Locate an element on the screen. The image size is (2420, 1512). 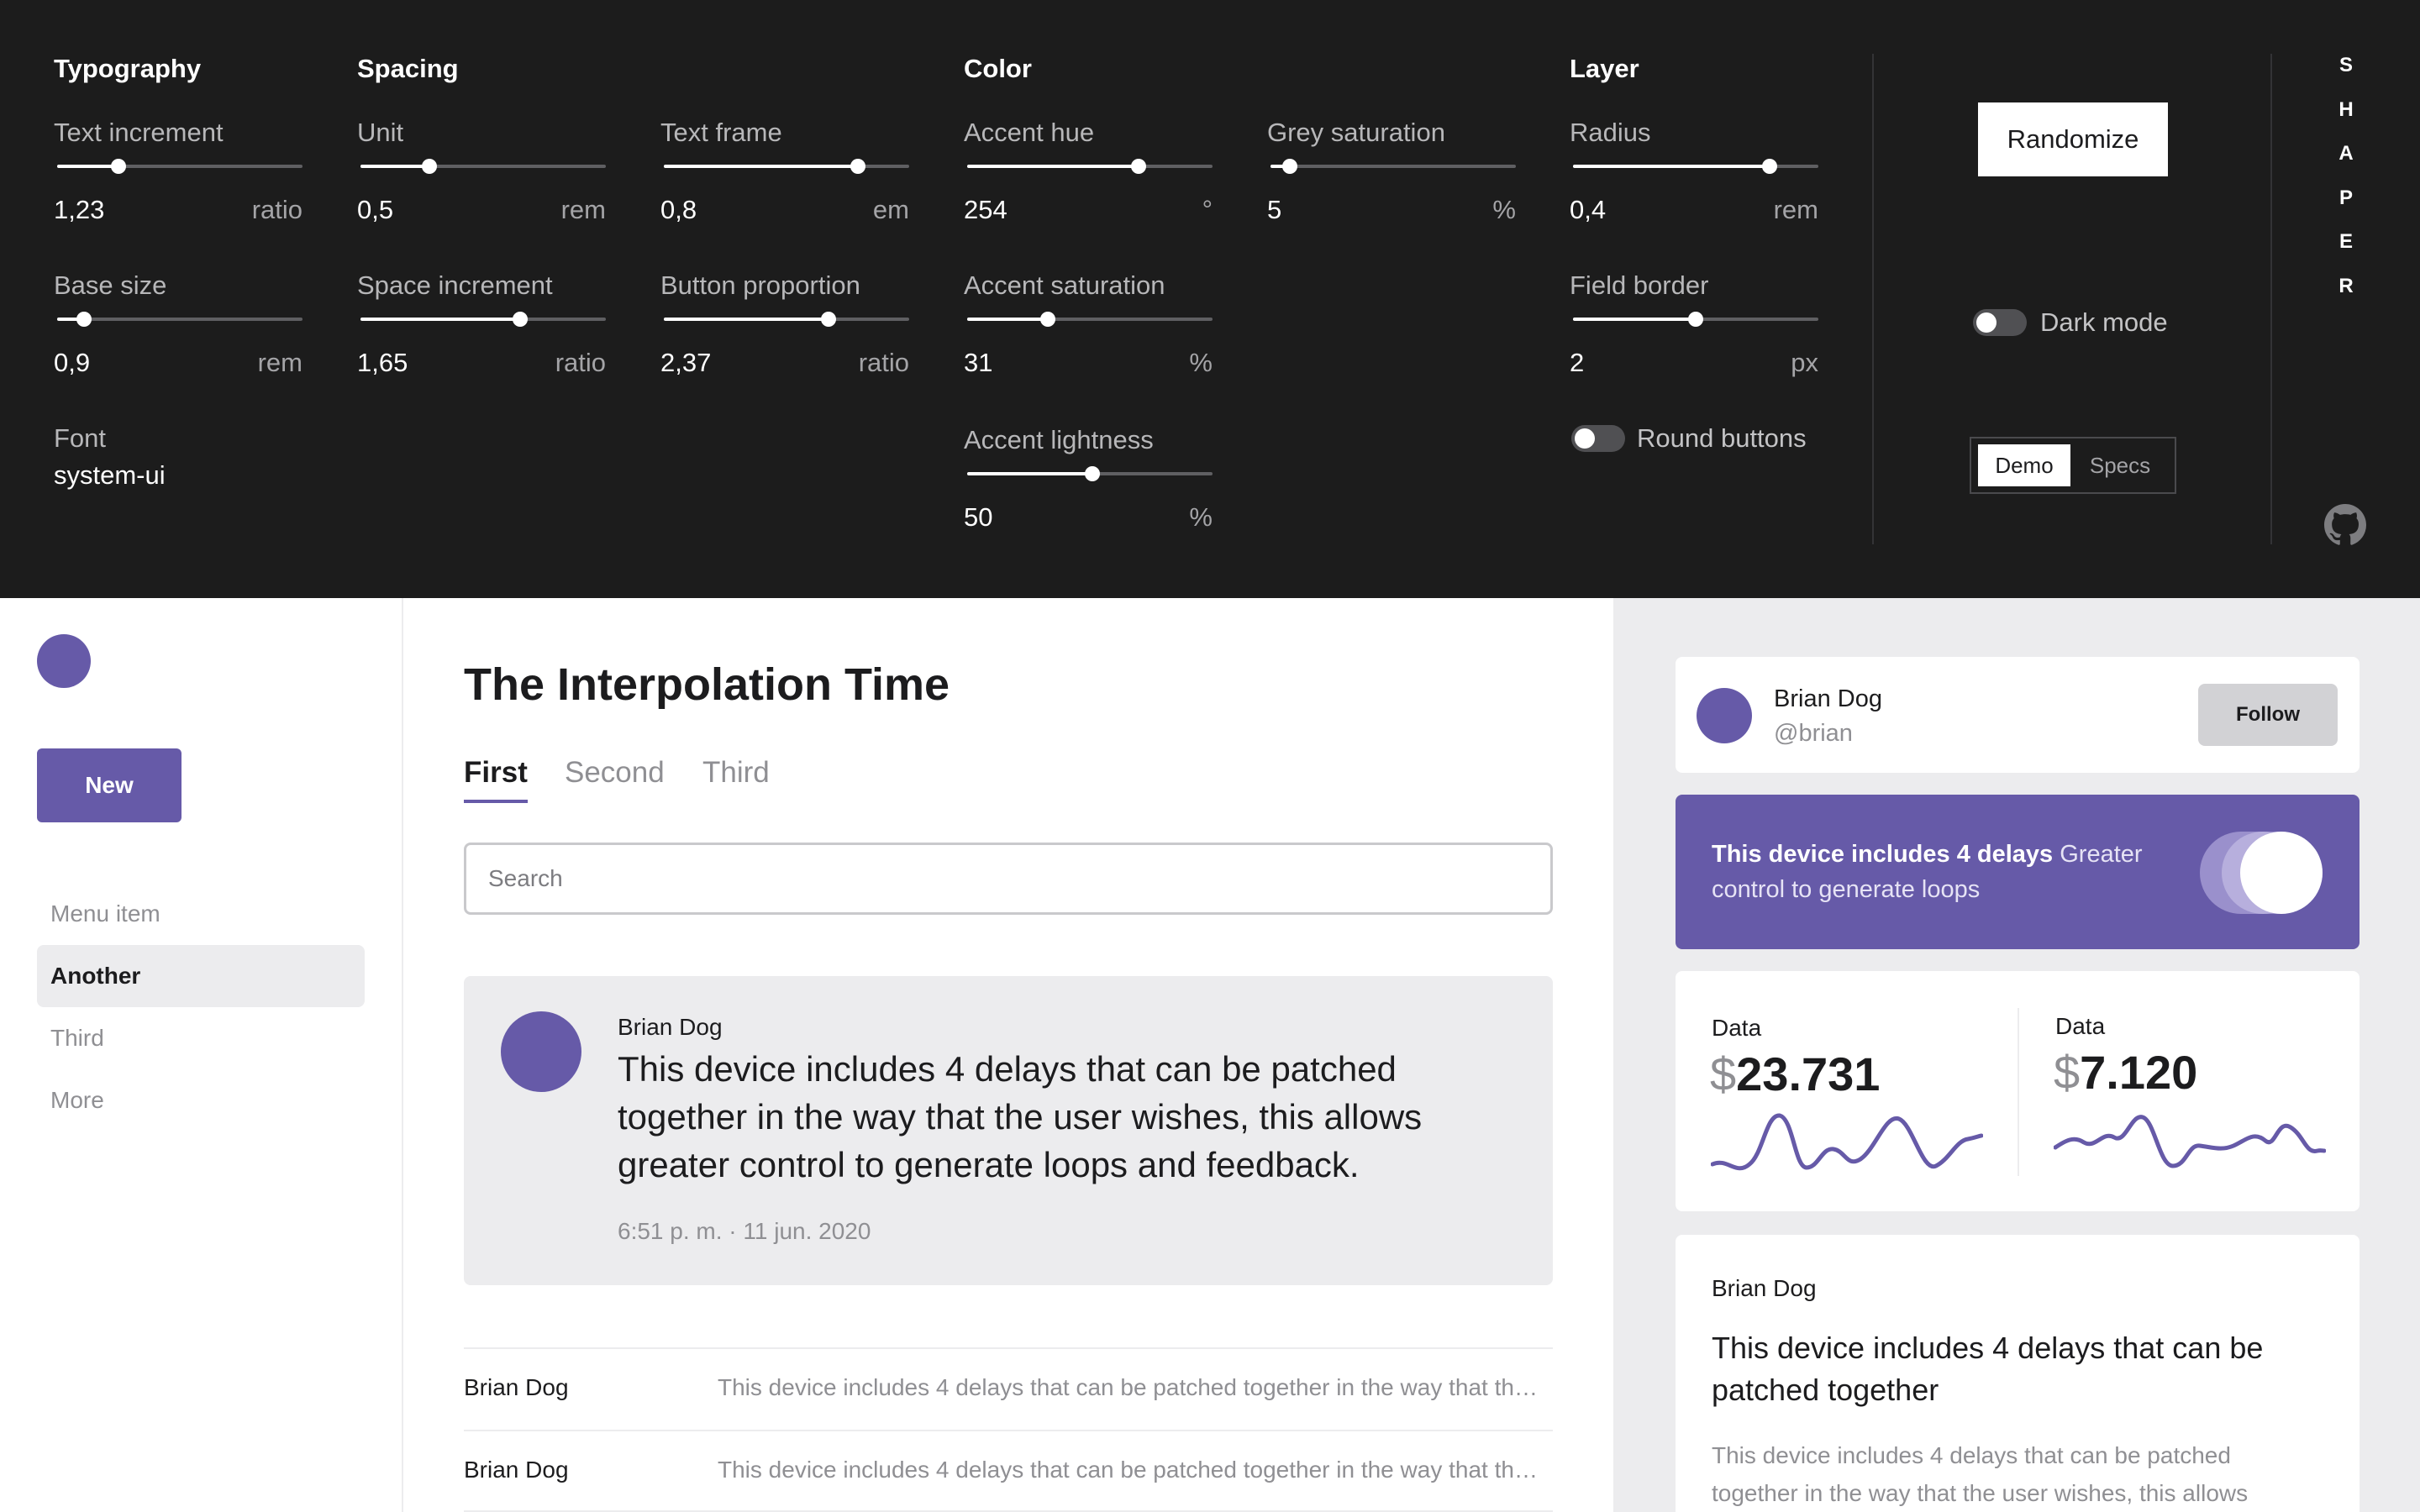
dark-mode-toggle is located at coordinates (2000, 322).